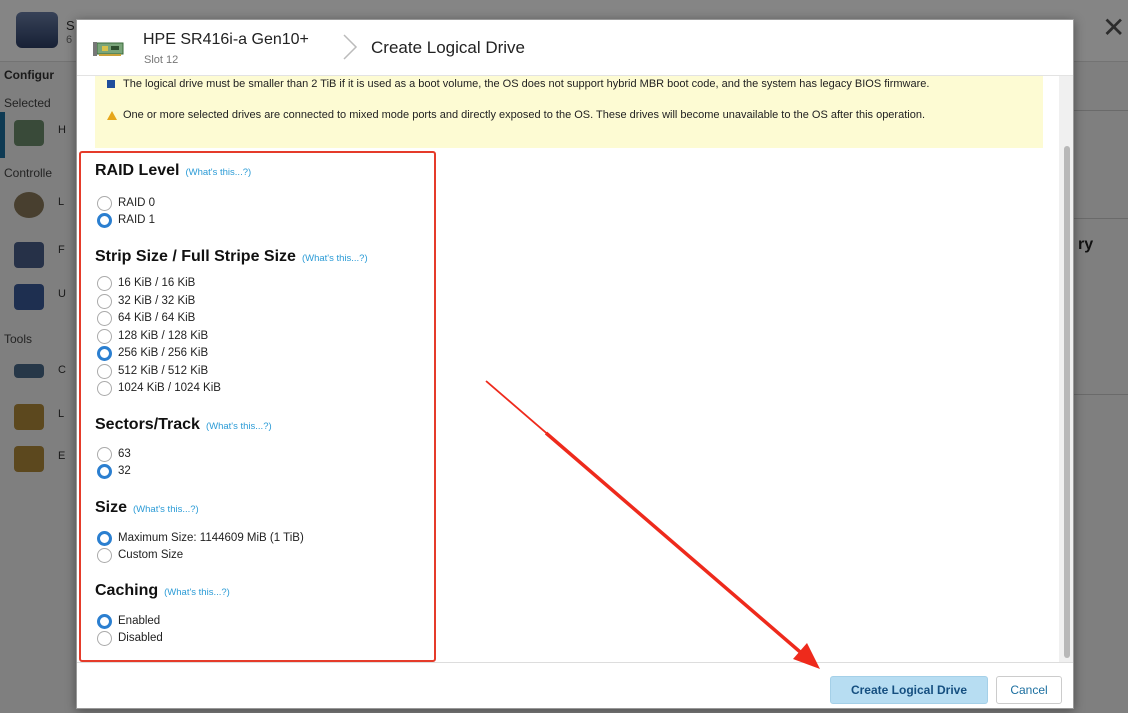  I want to click on dialog-title: Create Logical Drive, so click(448, 47).